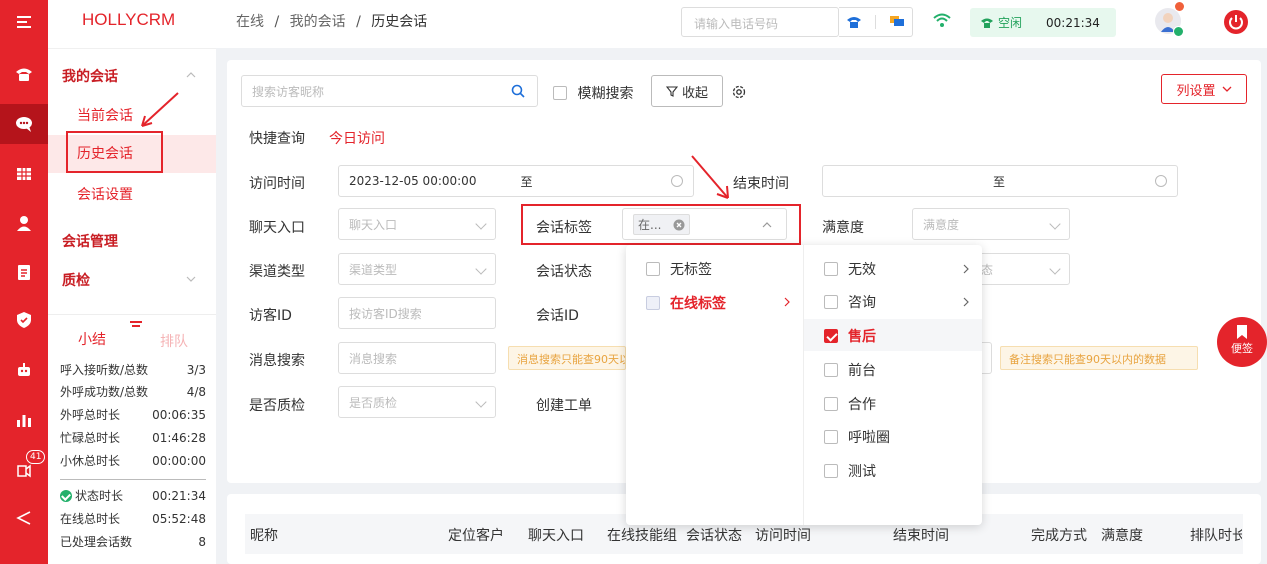 This screenshot has height=564, width=1267. Describe the element at coordinates (417, 313) in the screenshot. I see `visitor-id-input: 按访客ID搜索` at that location.